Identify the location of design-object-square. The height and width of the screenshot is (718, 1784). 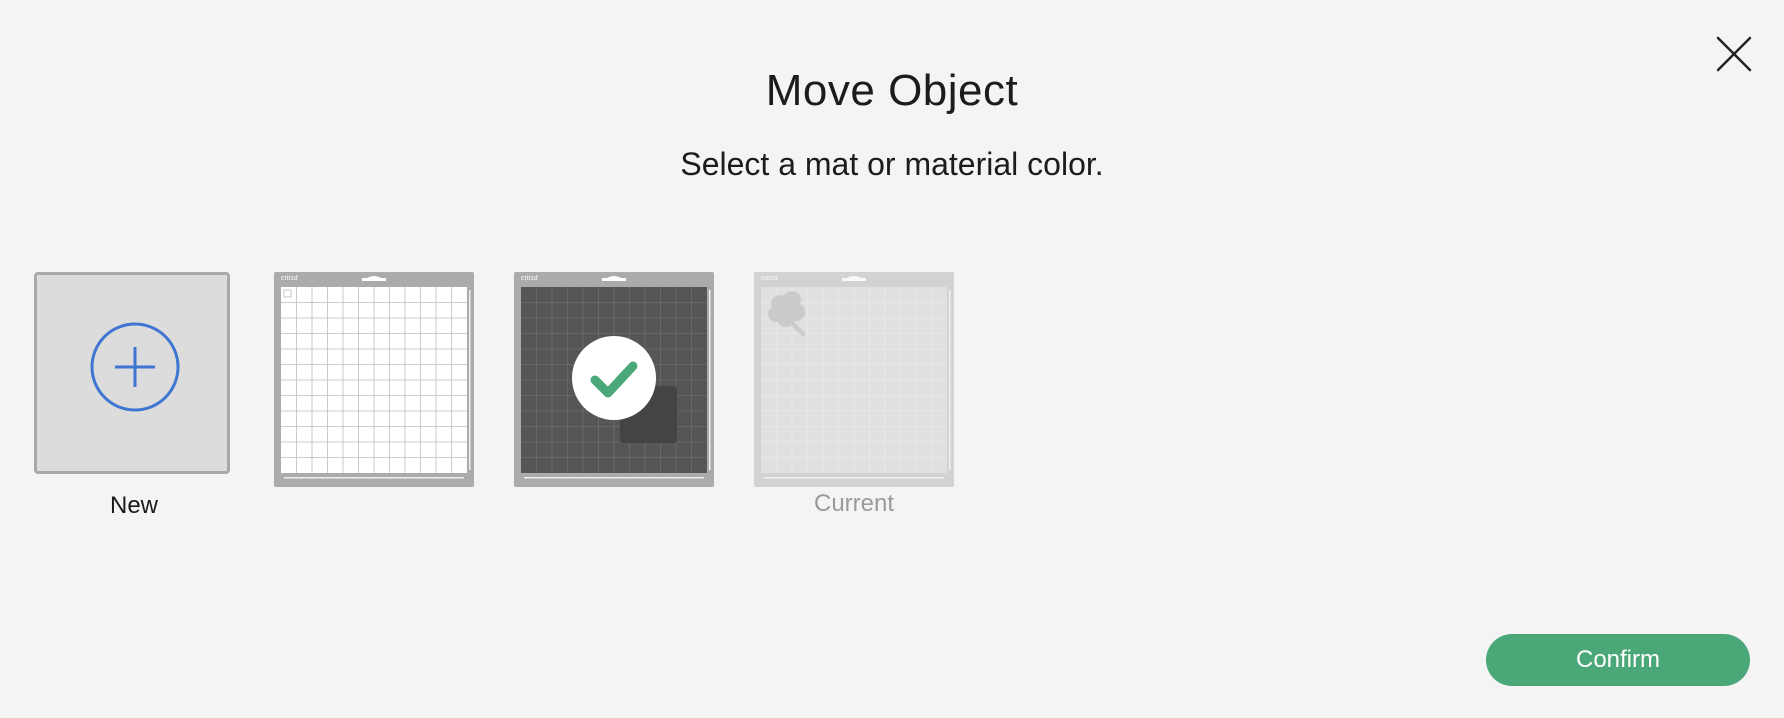
(648, 414).